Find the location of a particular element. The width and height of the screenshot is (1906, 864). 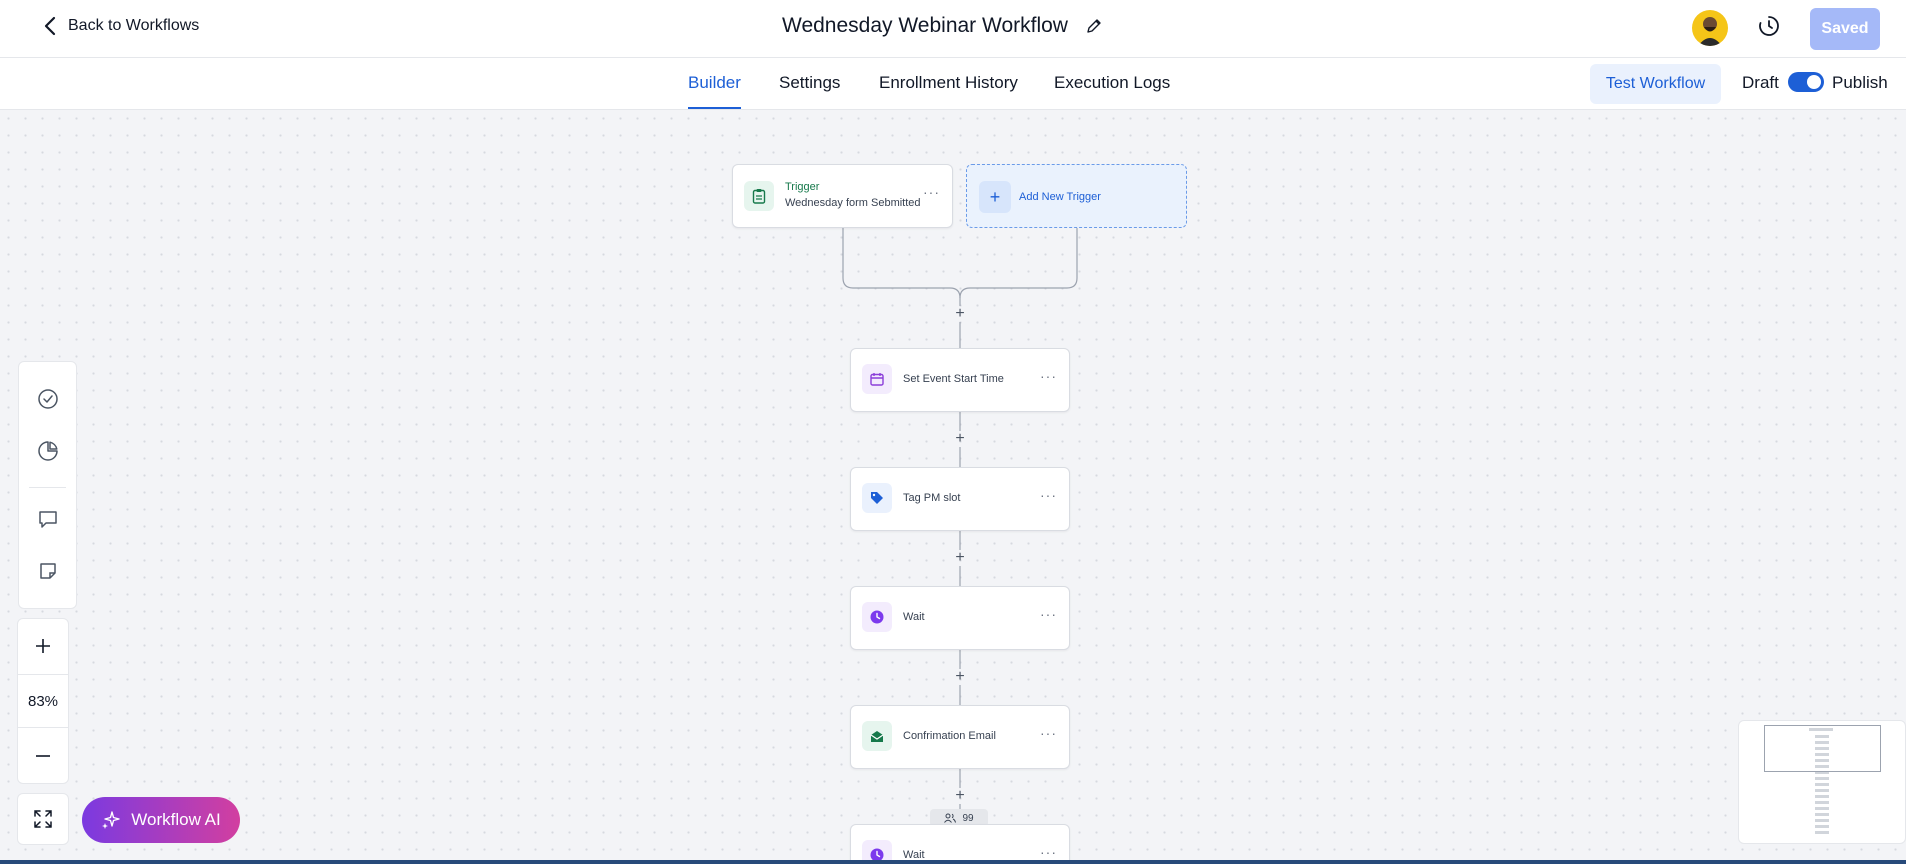

check-circle-icon is located at coordinates (48, 399).